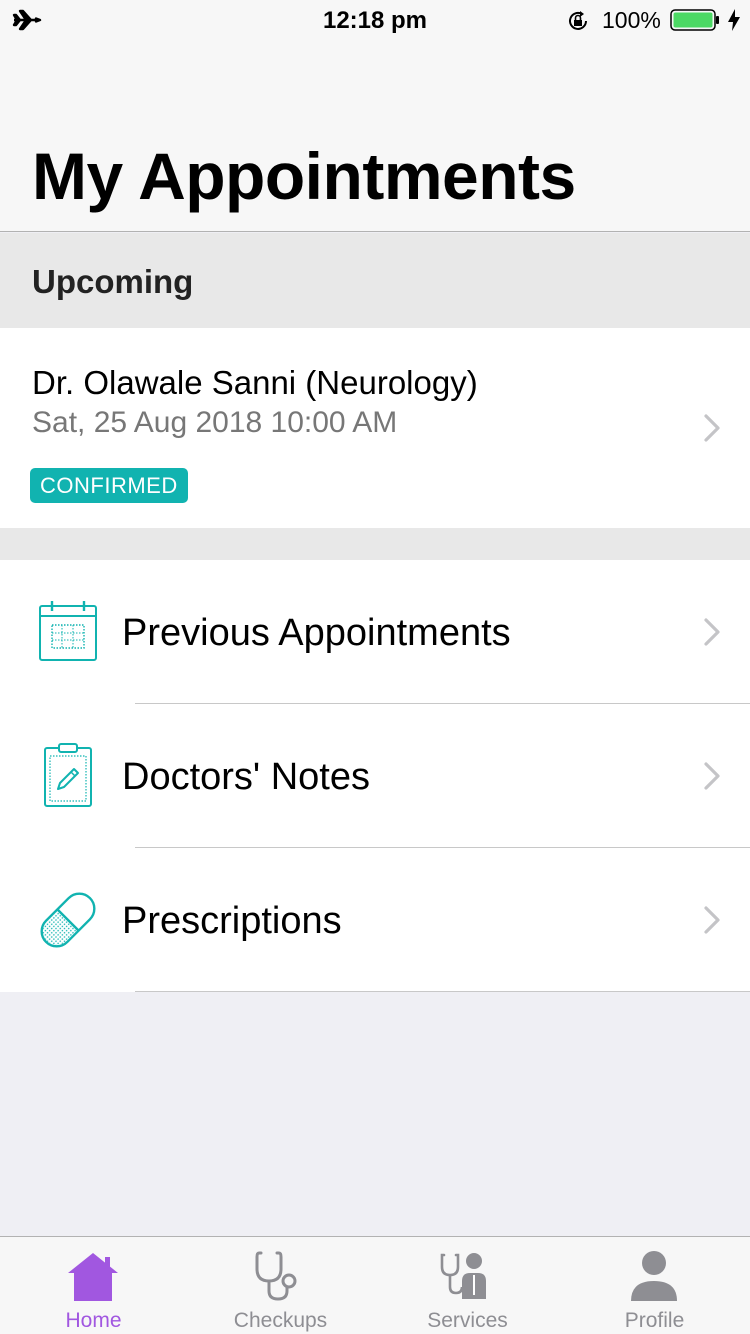 The height and width of the screenshot is (1334, 750). I want to click on menu-item-previous-appointments: Previous Appointments, so click(375, 632).